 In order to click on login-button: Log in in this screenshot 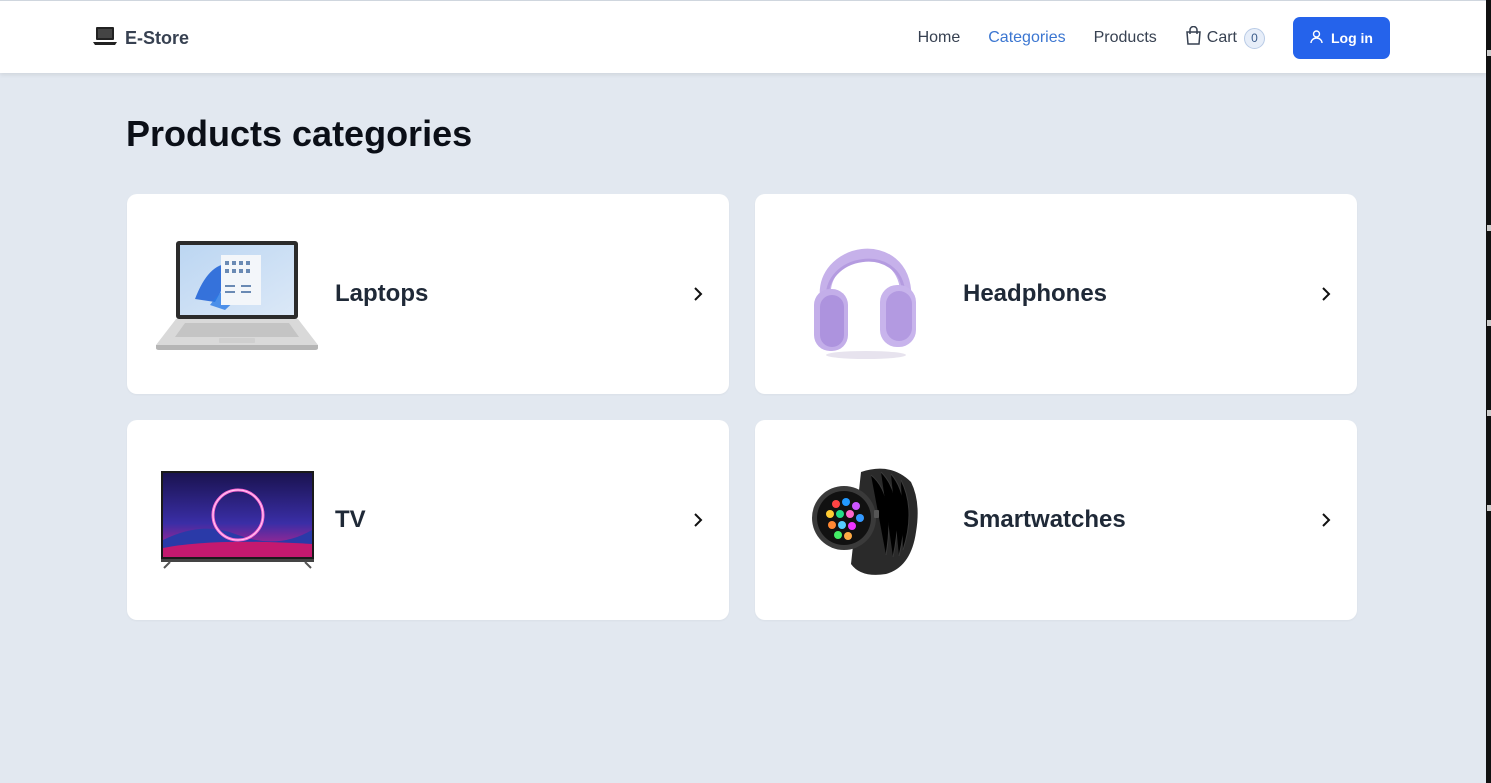, I will do `click(1341, 38)`.